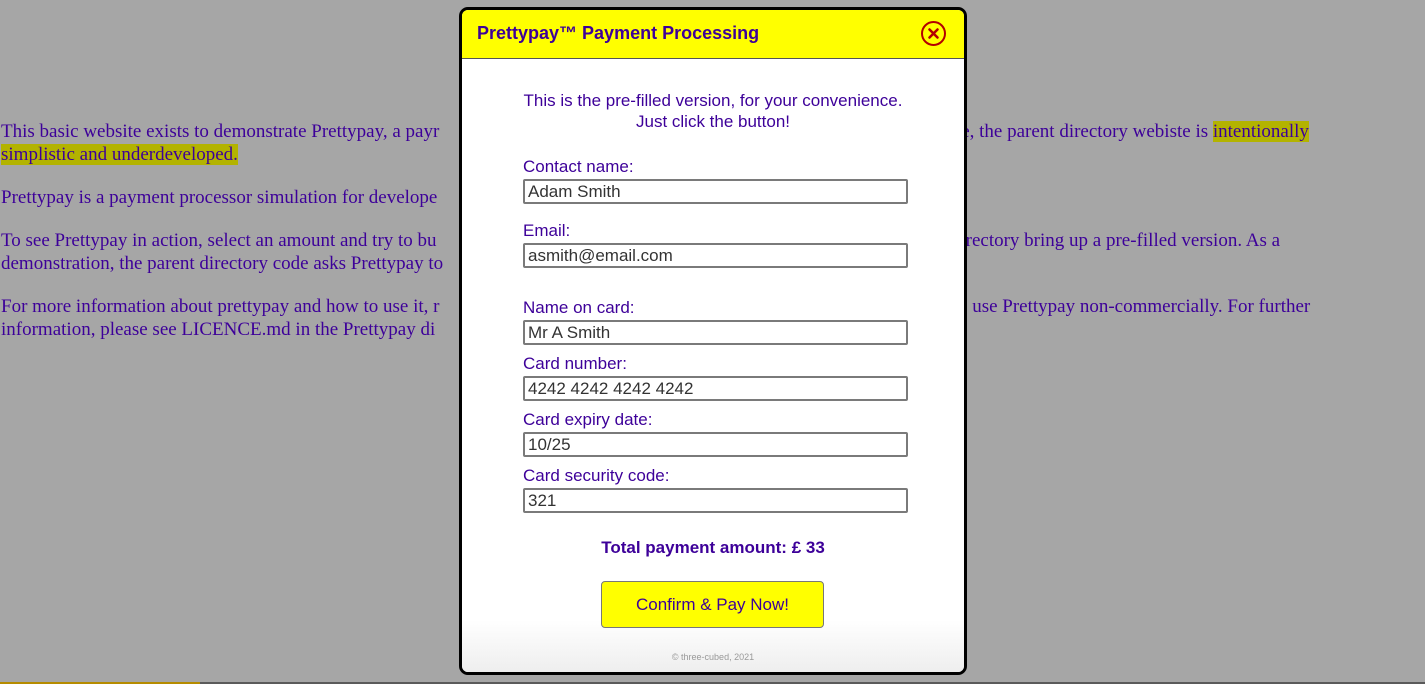  What do you see at coordinates (713, 547) in the screenshot?
I see `total-amount: Total payment amount: £ 33` at bounding box center [713, 547].